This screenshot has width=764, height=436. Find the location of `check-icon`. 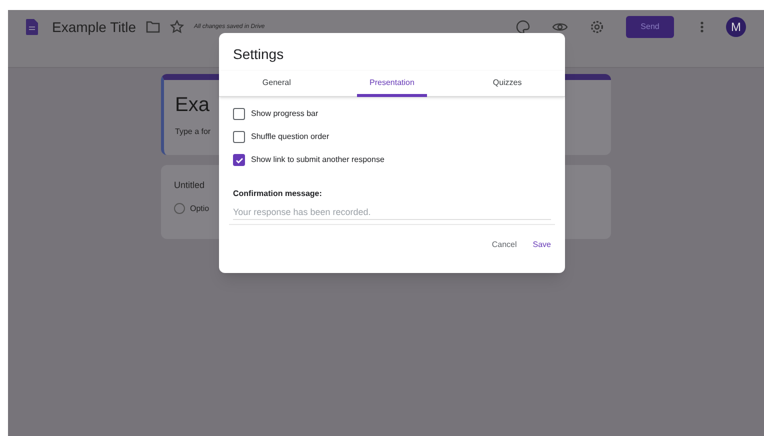

check-icon is located at coordinates (239, 160).